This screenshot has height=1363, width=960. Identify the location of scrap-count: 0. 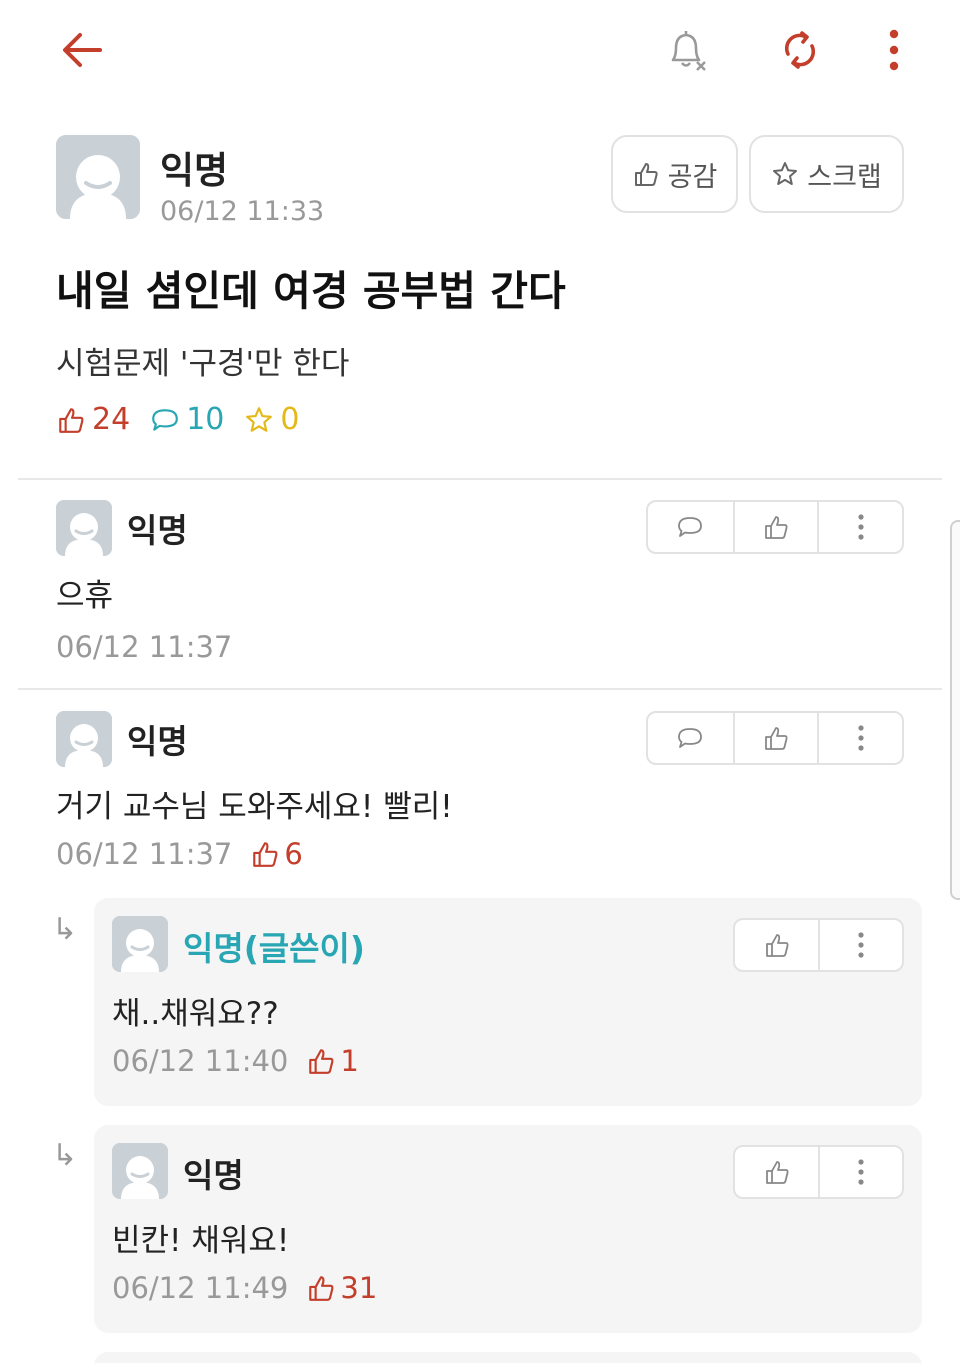
(271, 419).